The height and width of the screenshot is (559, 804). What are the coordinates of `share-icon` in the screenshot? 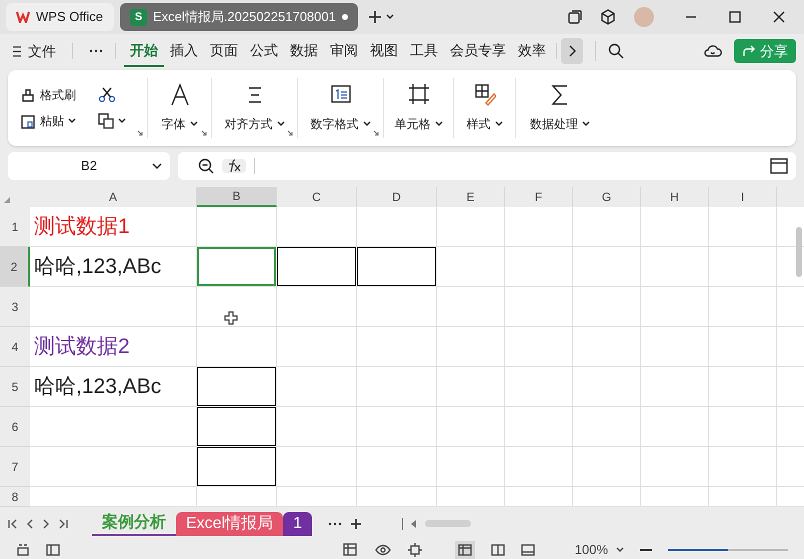 It's located at (749, 51).